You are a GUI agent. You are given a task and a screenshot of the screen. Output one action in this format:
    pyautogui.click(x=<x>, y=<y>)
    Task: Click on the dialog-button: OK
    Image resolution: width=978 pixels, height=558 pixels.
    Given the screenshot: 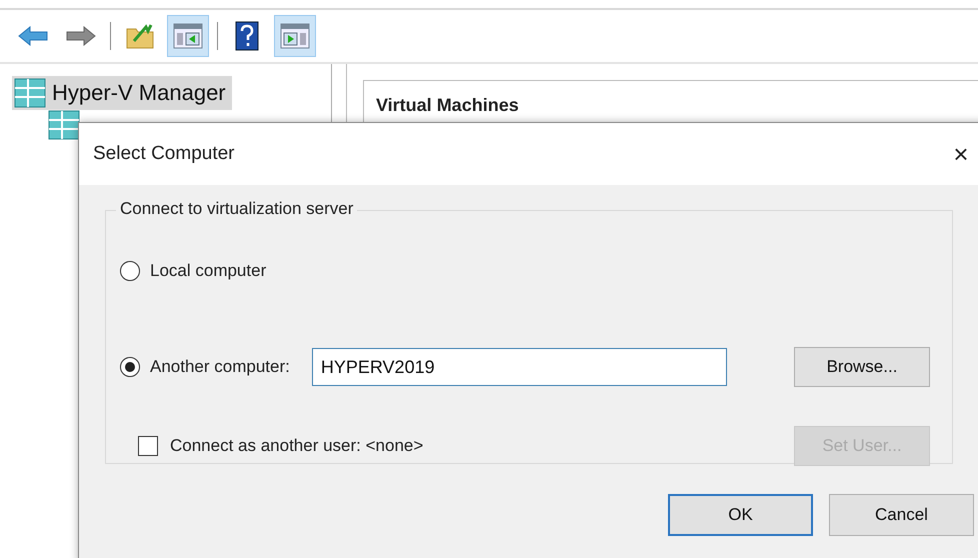 What is the action you would take?
    pyautogui.click(x=740, y=515)
    